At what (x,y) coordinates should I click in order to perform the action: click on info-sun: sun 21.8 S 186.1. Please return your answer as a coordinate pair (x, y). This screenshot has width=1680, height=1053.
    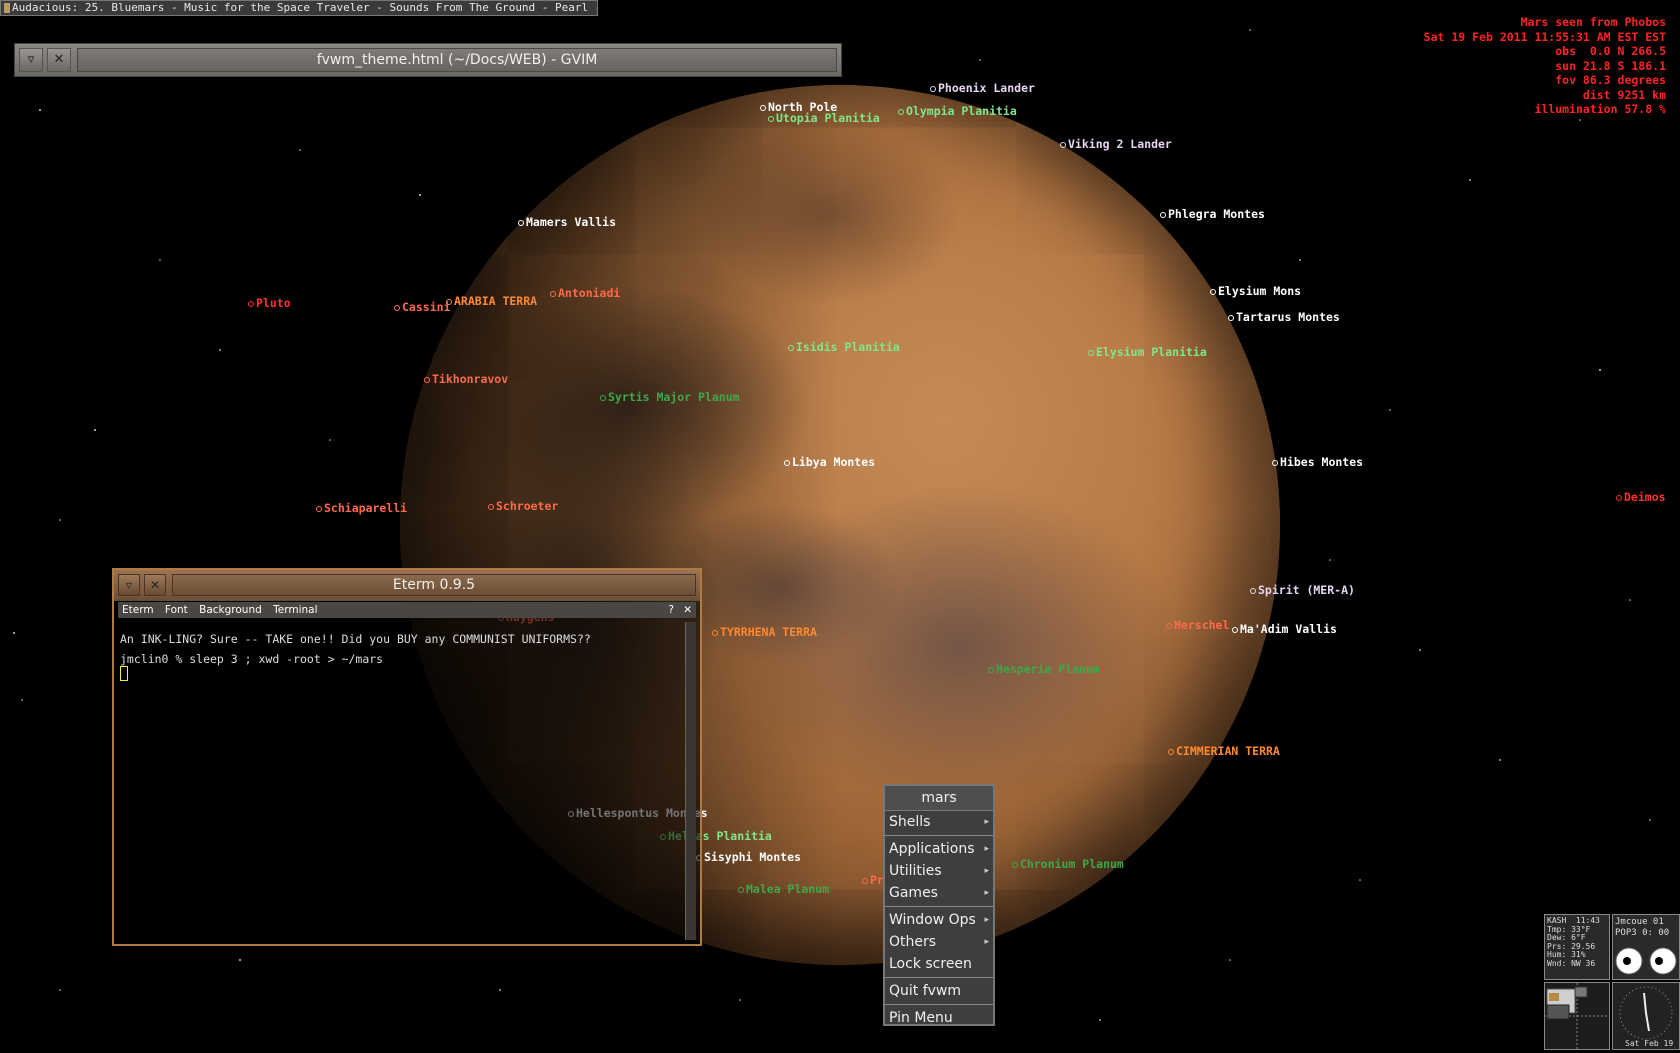
    Looking at the image, I should click on (1610, 65).